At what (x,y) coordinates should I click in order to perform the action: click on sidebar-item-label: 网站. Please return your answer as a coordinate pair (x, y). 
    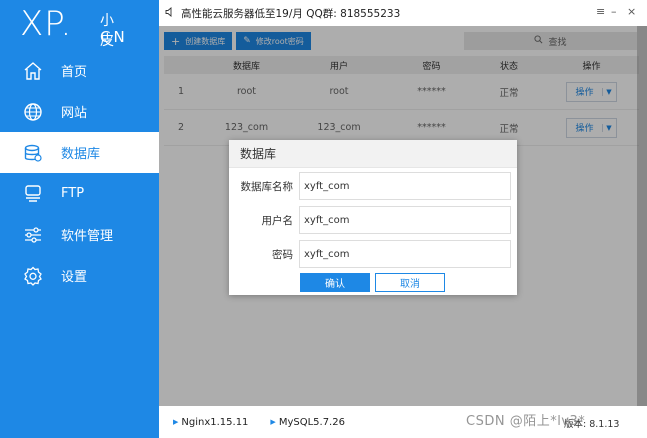
    Looking at the image, I should click on (74, 113).